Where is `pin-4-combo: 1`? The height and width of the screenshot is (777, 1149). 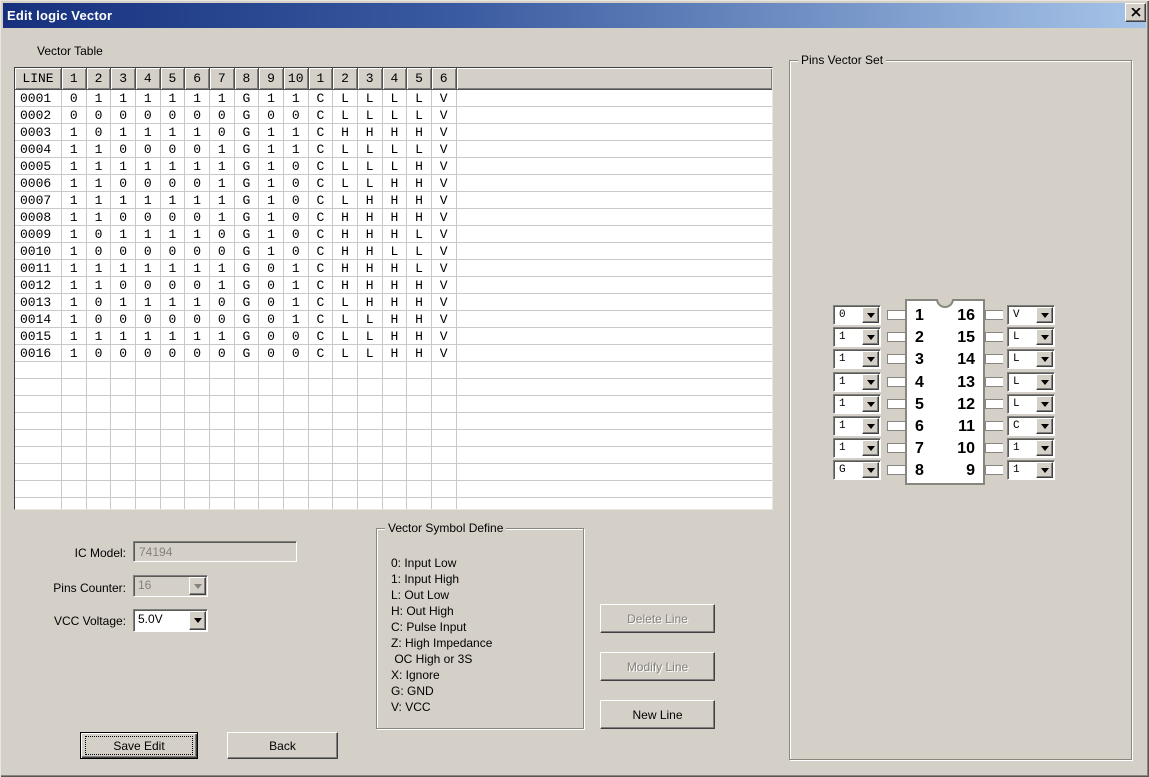
pin-4-combo: 1 is located at coordinates (857, 382).